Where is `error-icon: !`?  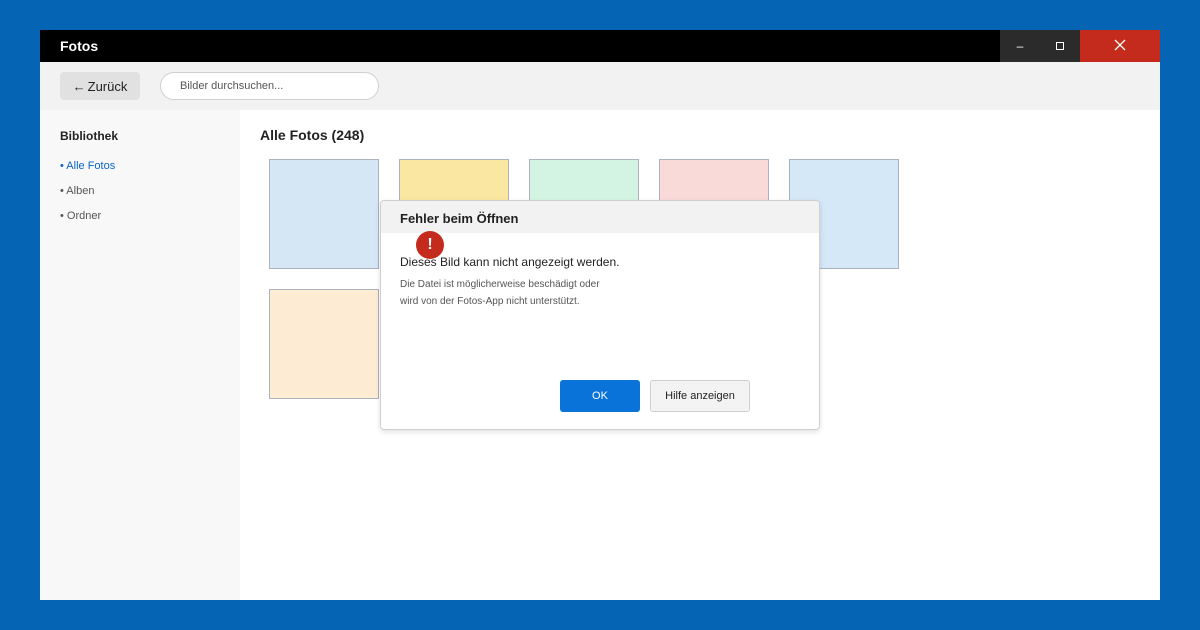
error-icon: ! is located at coordinates (430, 245).